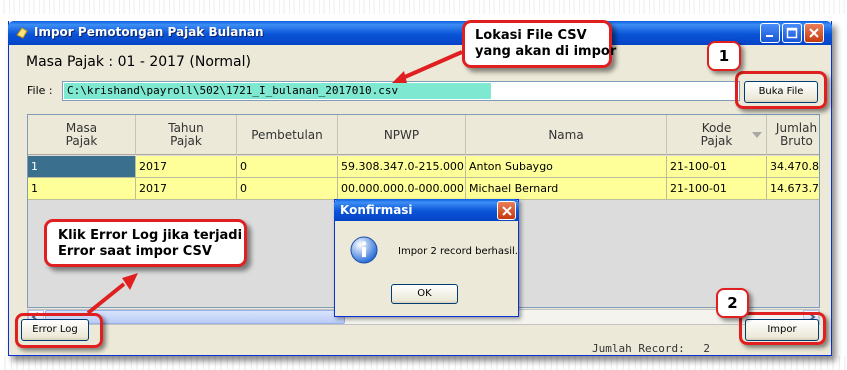 The width and height of the screenshot is (847, 370). Describe the element at coordinates (724, 56) in the screenshot. I see `step-1-badge: 1` at that location.